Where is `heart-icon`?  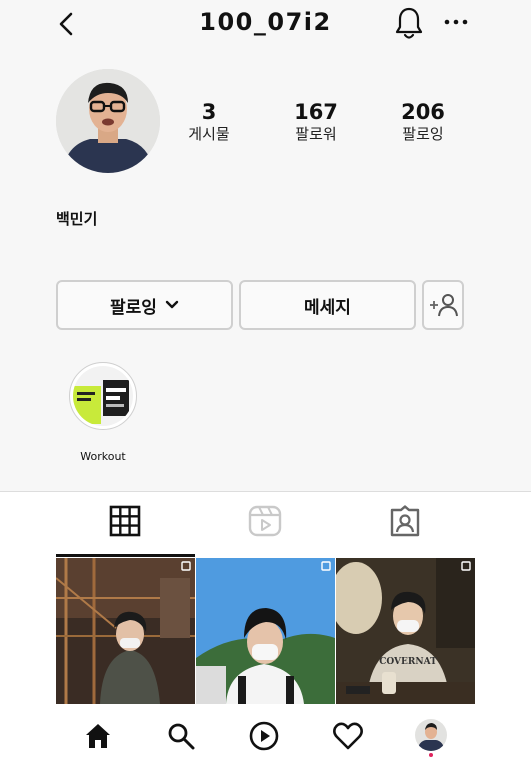
heart-icon is located at coordinates (348, 736).